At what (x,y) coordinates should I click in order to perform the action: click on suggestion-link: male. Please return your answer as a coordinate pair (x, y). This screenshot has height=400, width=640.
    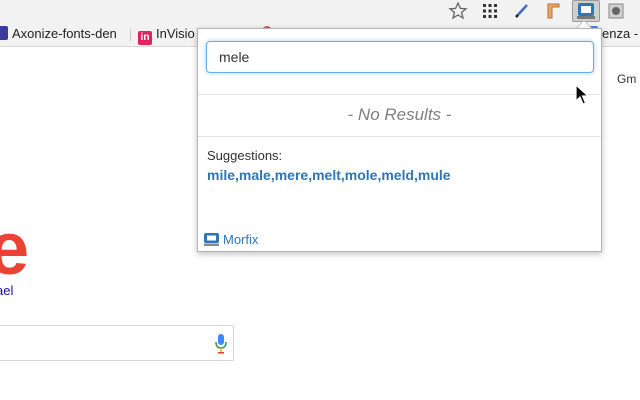
    Looking at the image, I should click on (255, 175).